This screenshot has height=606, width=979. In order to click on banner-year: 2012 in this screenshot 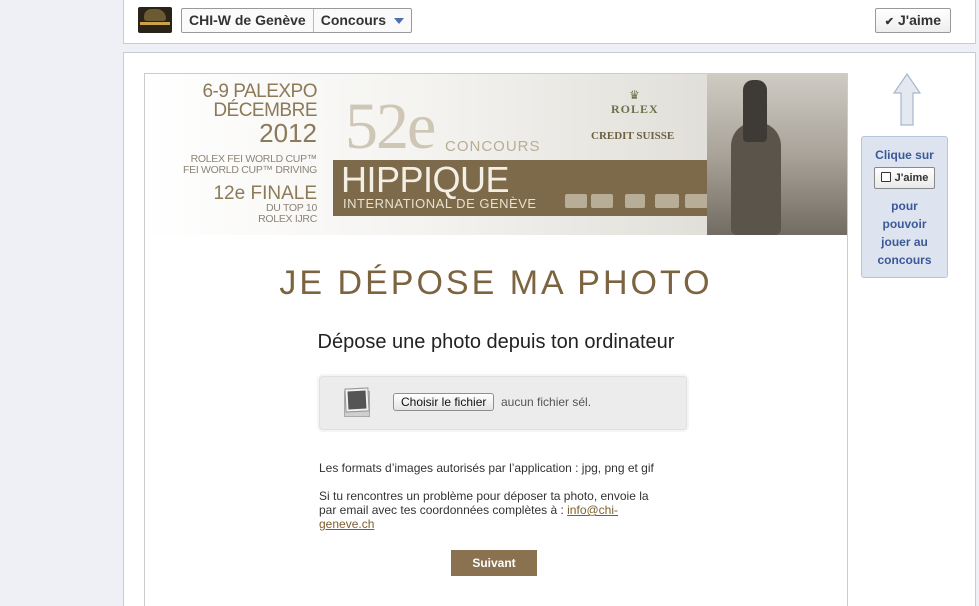, I will do `click(288, 133)`.